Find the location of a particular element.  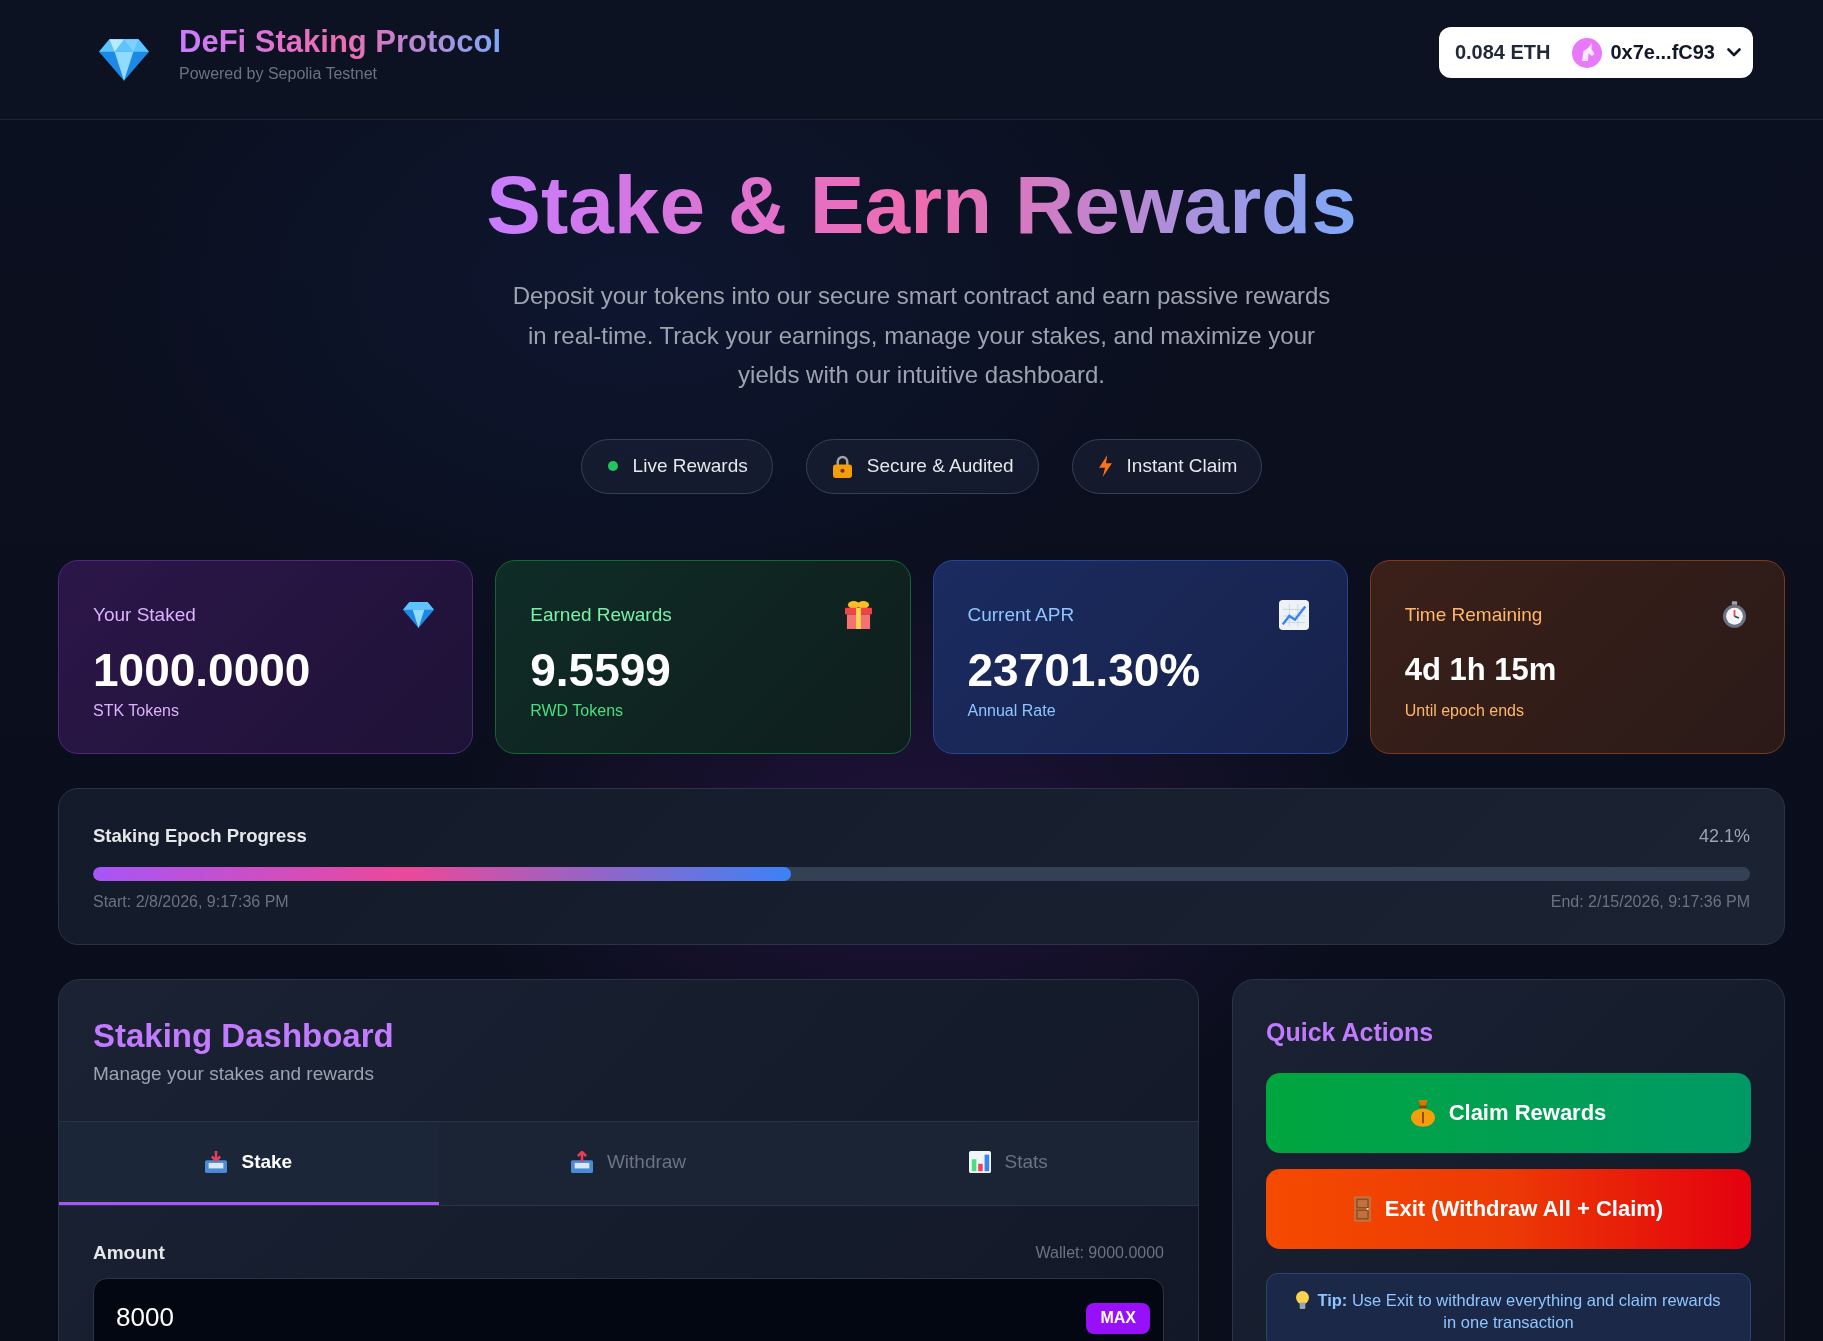

field-label: Amount is located at coordinates (129, 1252).